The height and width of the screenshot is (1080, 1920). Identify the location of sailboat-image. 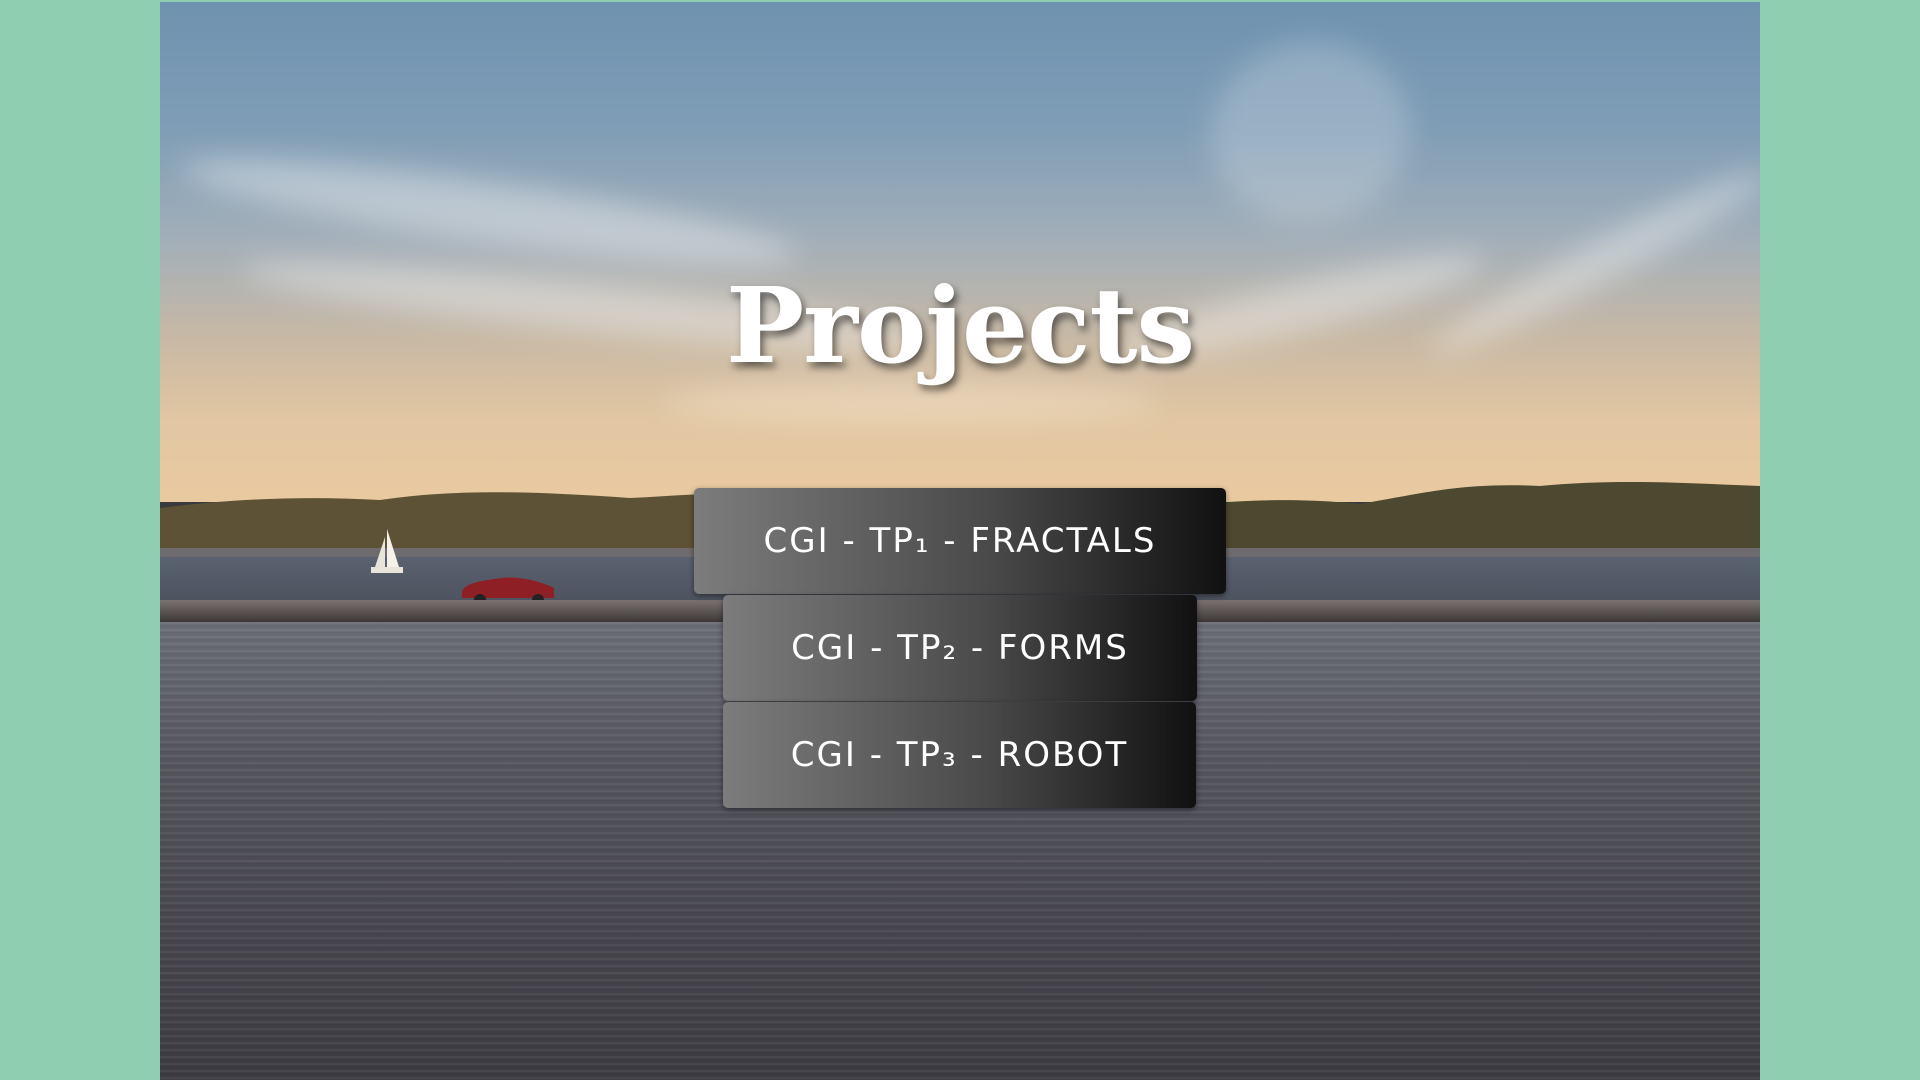
(387, 551).